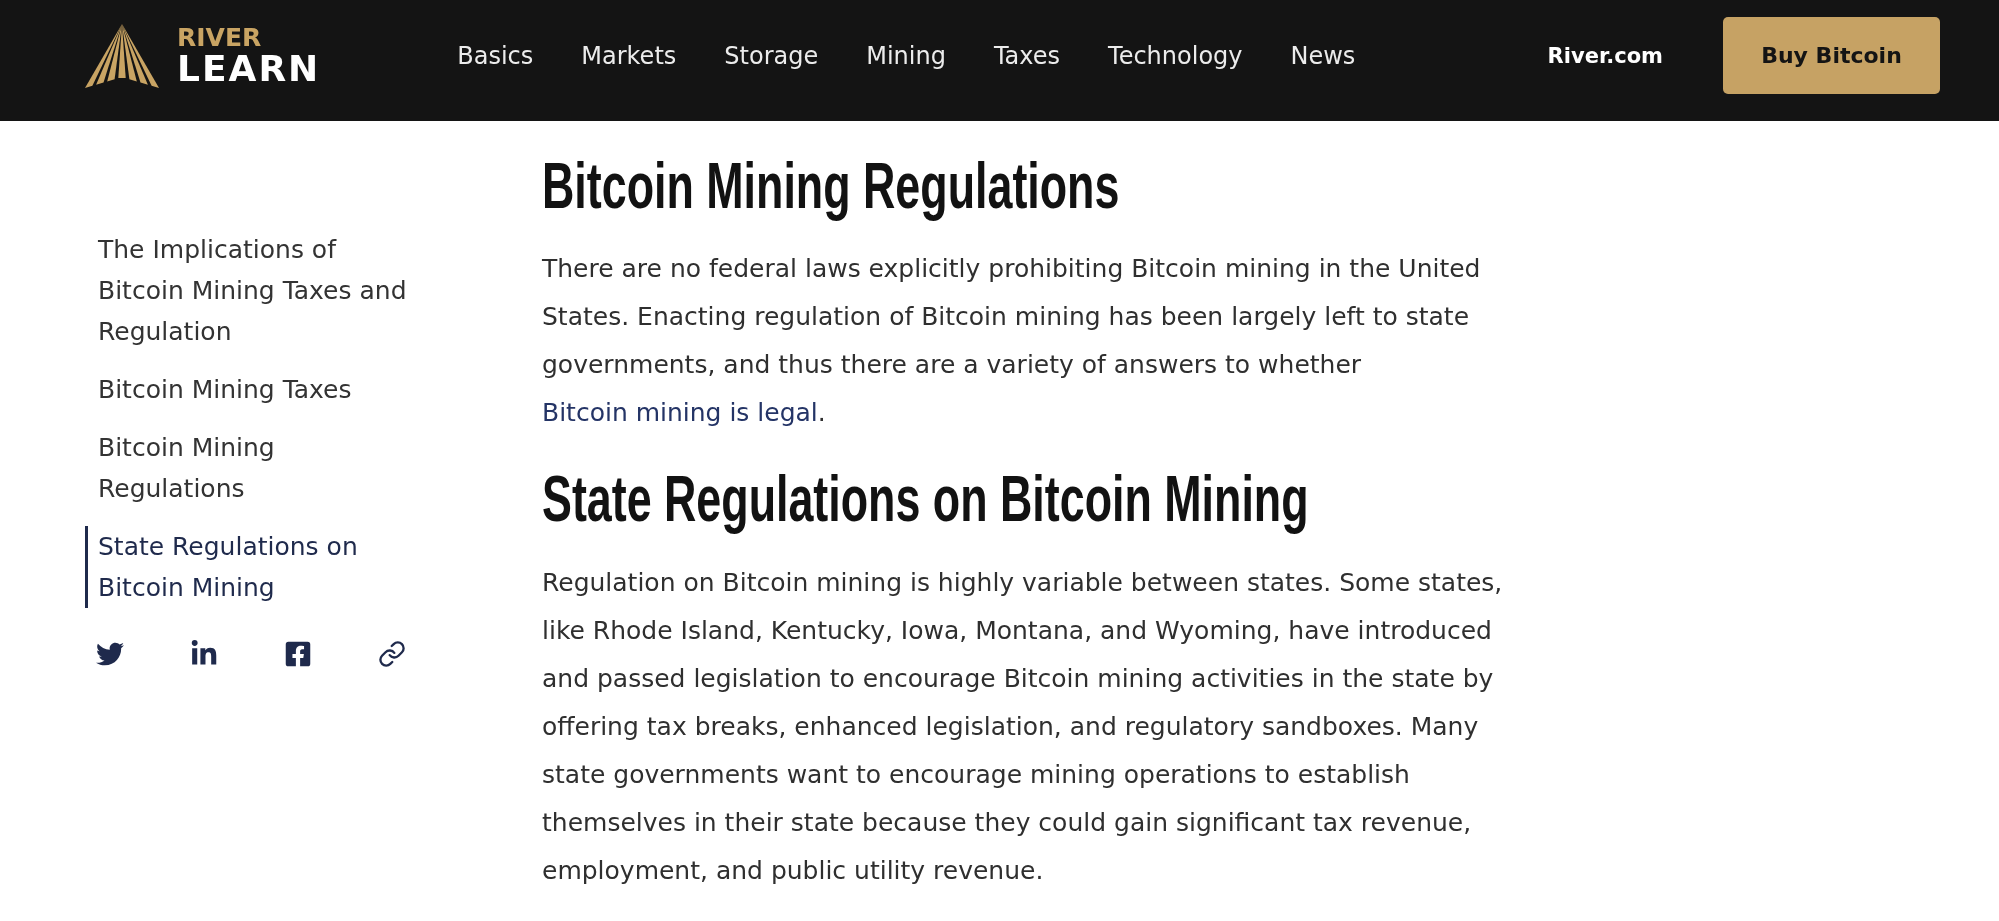 The height and width of the screenshot is (921, 1999). What do you see at coordinates (1323, 55) in the screenshot?
I see `nav-link: News` at bounding box center [1323, 55].